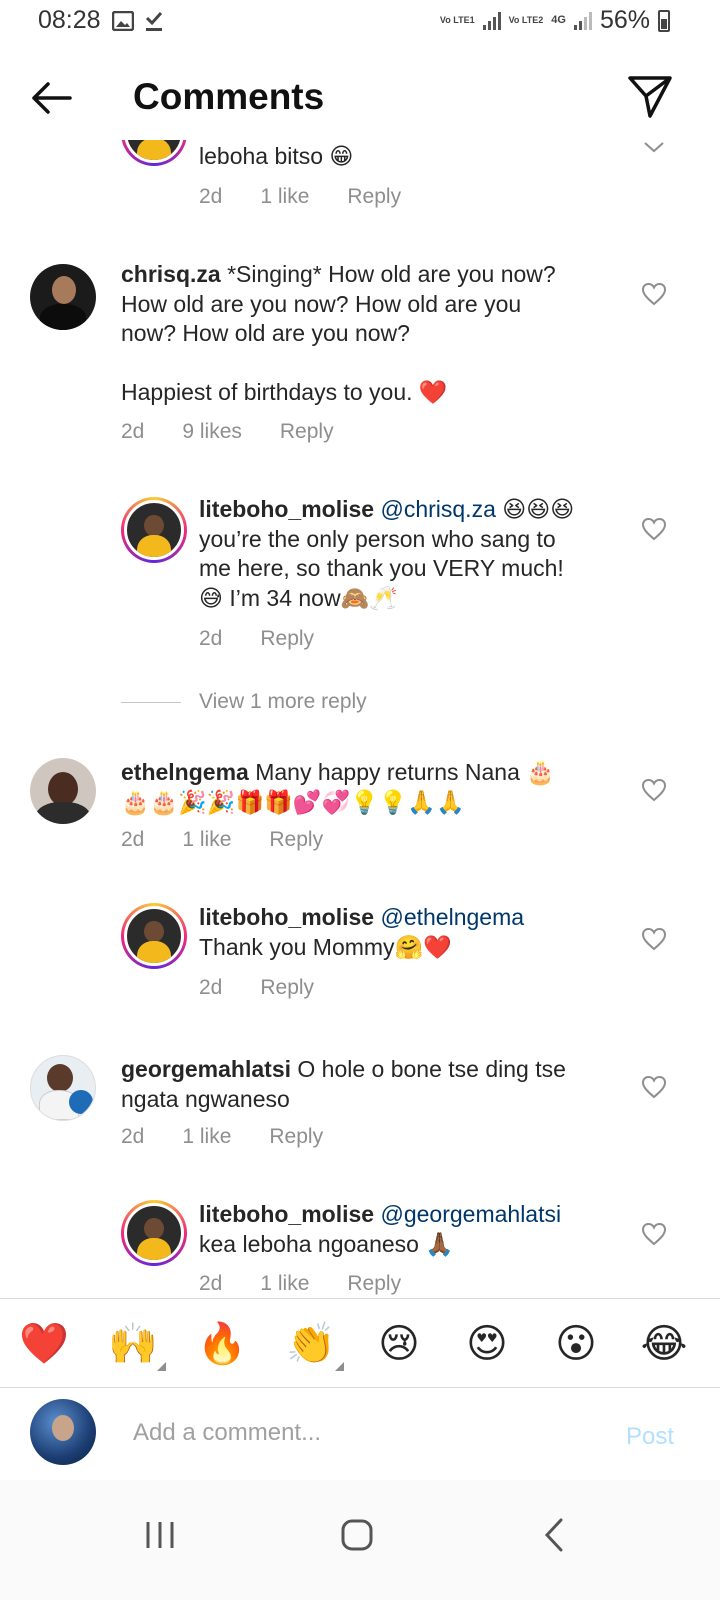 The width and height of the screenshot is (720, 1600). What do you see at coordinates (69, 20) in the screenshot?
I see `status-time: 08:28` at bounding box center [69, 20].